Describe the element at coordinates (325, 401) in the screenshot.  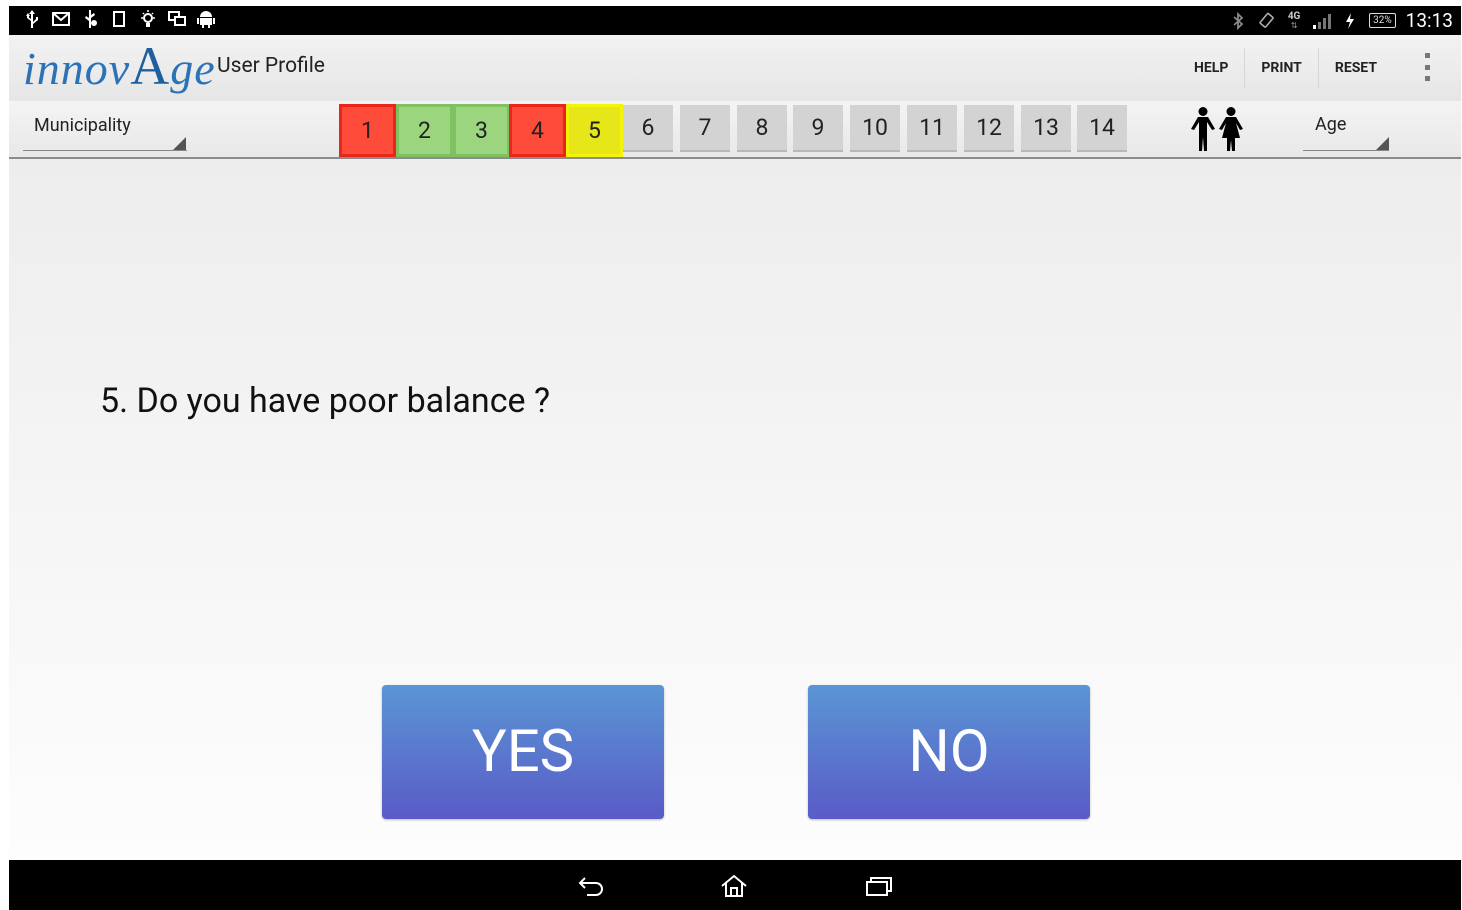
I see `question-text: 5. Do you have poor balance ?` at that location.